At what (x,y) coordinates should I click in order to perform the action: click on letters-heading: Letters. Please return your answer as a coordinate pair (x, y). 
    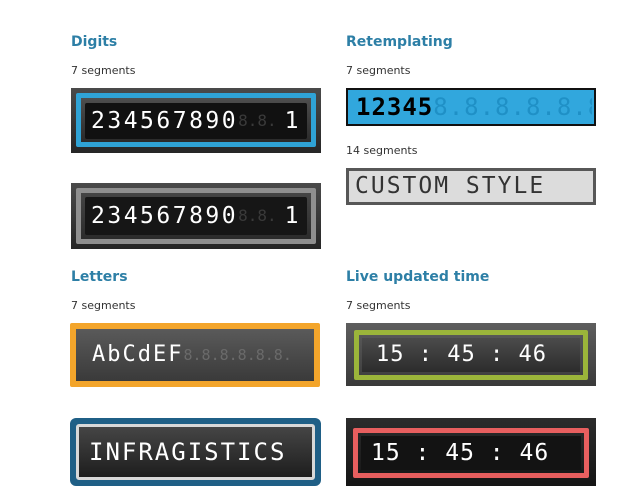
    Looking at the image, I should click on (99, 277).